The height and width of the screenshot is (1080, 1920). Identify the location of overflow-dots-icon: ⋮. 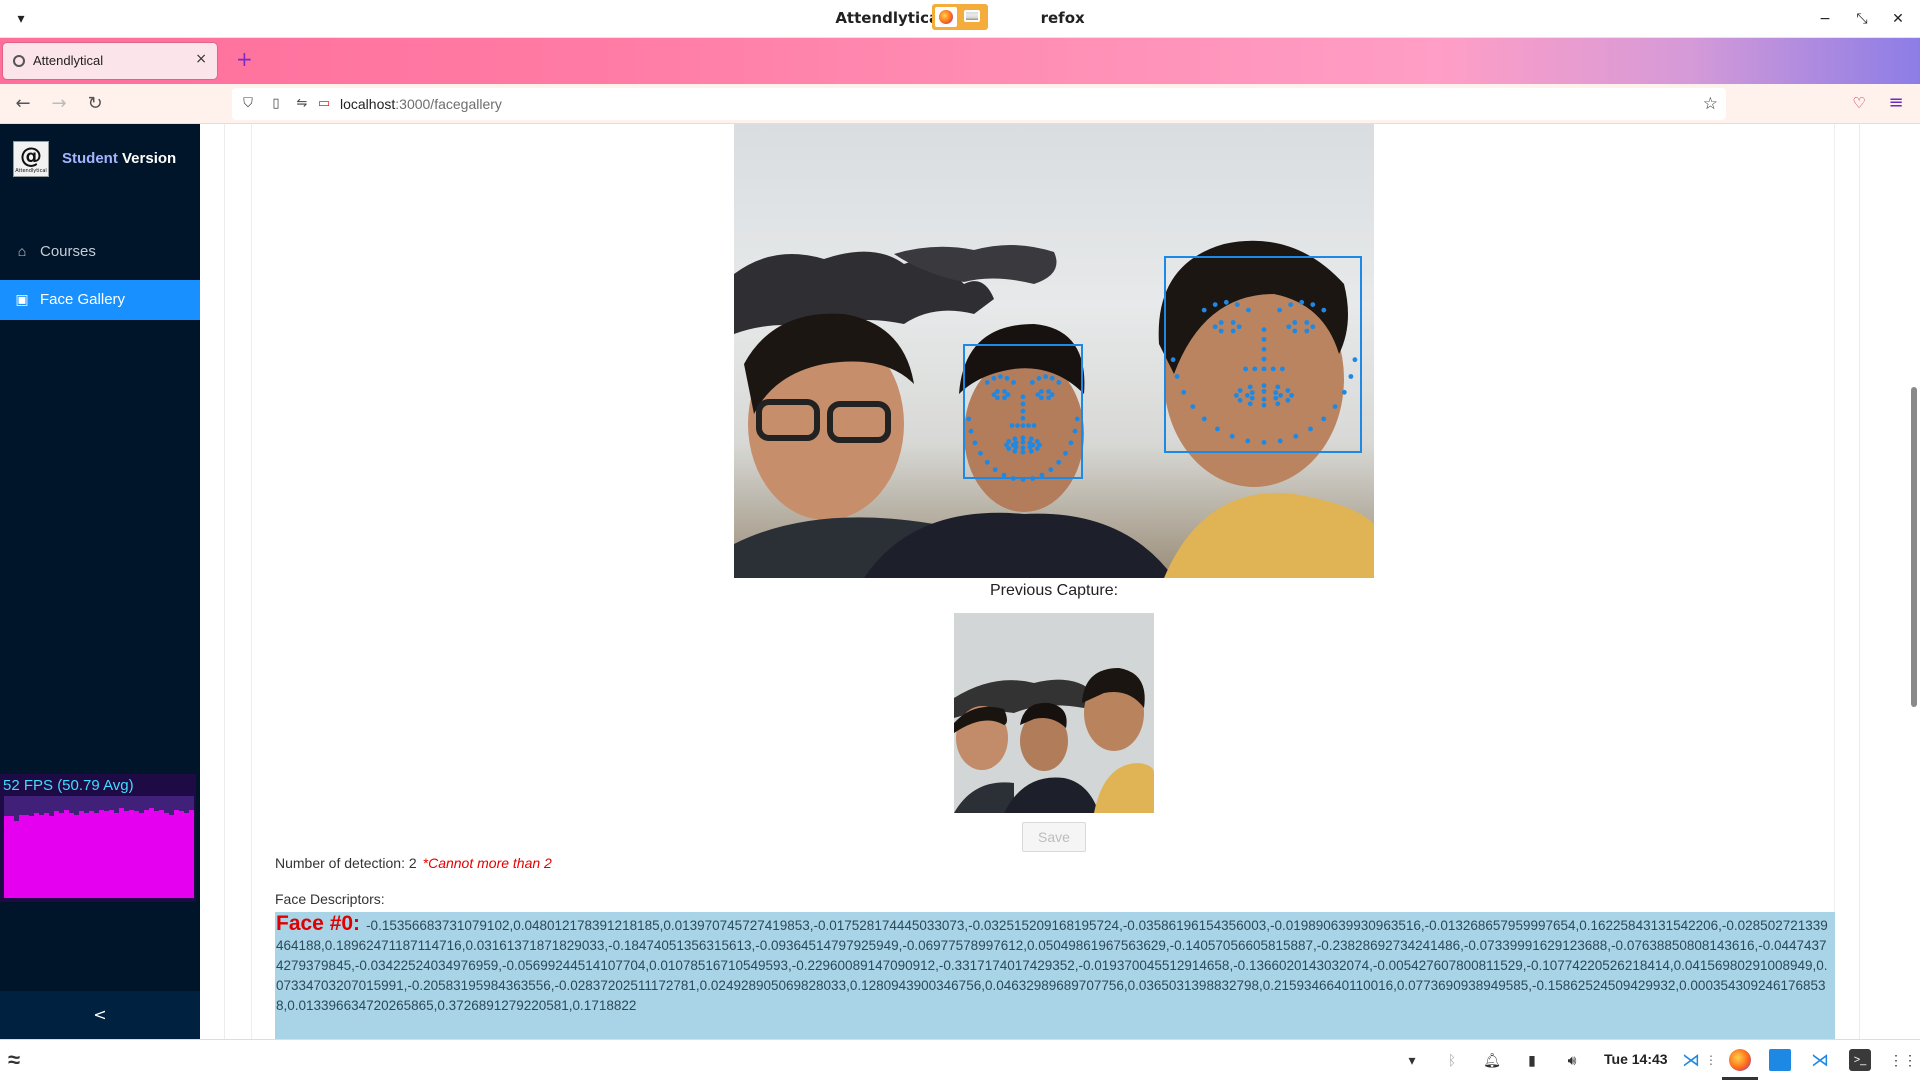
(1711, 1060).